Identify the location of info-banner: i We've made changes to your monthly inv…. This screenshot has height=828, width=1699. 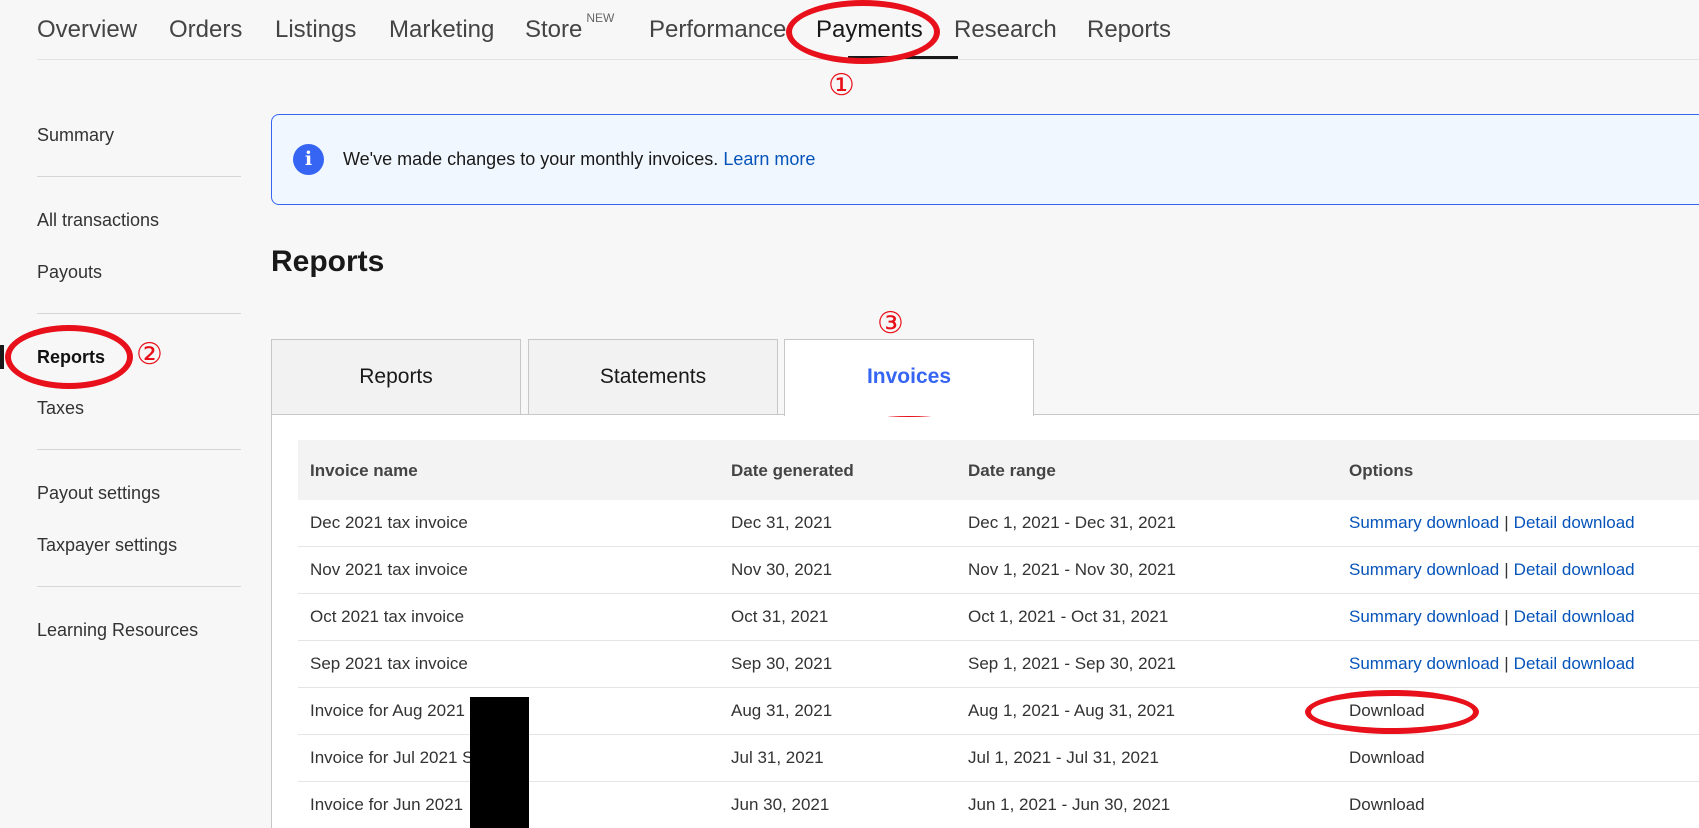
(985, 159).